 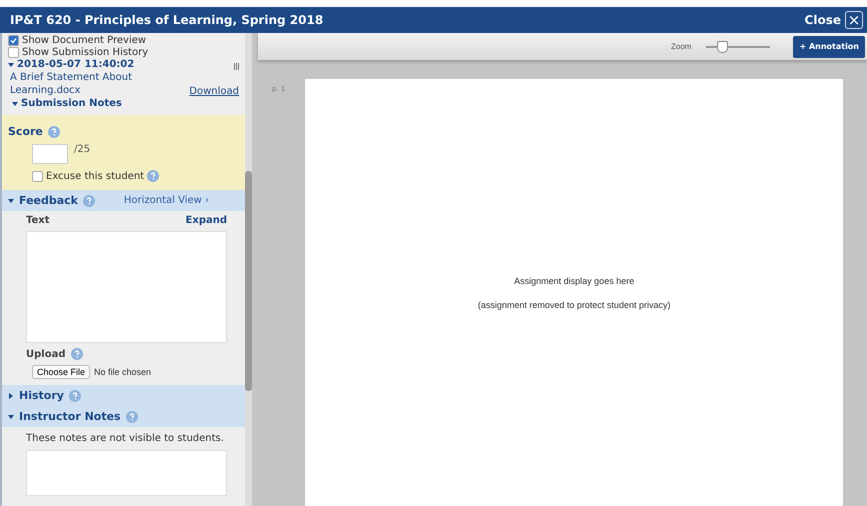 What do you see at coordinates (681, 46) in the screenshot?
I see `zoom-label: Zoom` at bounding box center [681, 46].